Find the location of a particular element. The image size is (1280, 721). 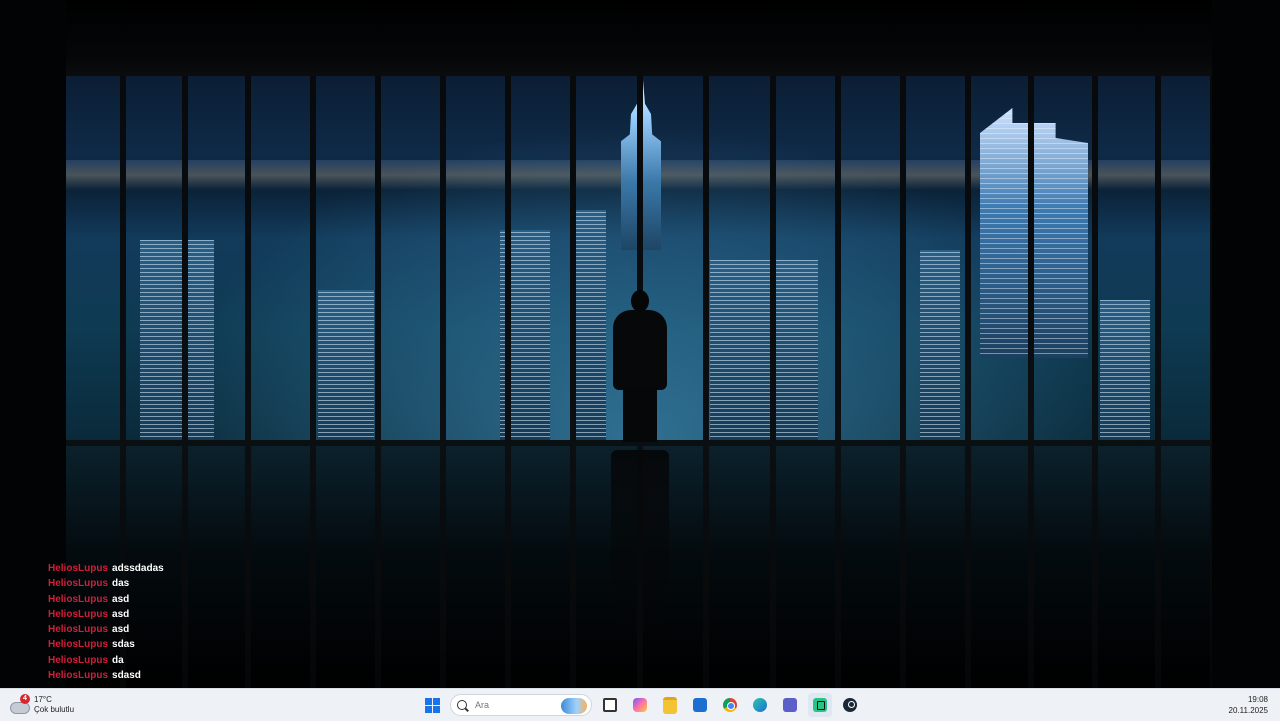

chat-message: HeliosLupus sdasd is located at coordinates (148, 675).